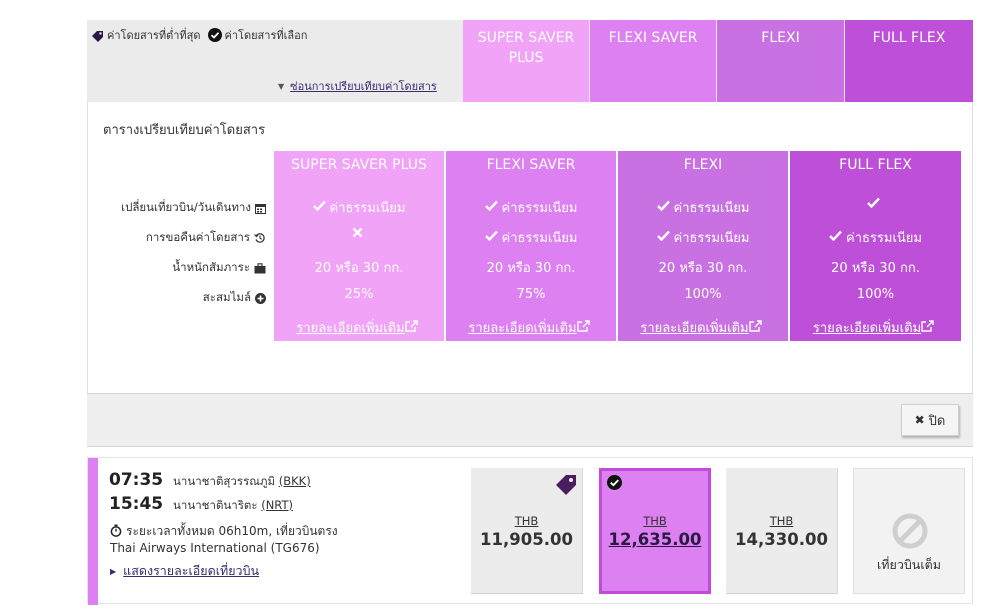  I want to click on flight-row-accent, so click(93, 531).